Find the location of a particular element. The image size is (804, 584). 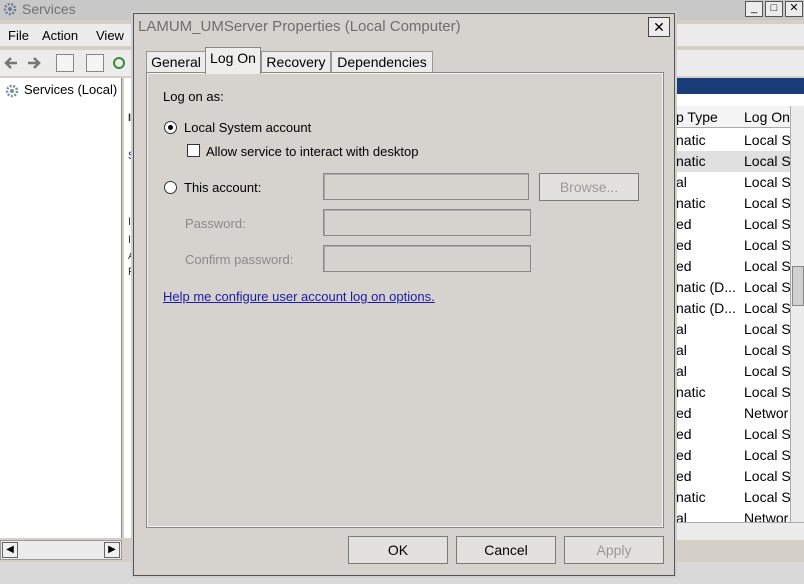

column-header-startup-type: p Type is located at coordinates (697, 117).